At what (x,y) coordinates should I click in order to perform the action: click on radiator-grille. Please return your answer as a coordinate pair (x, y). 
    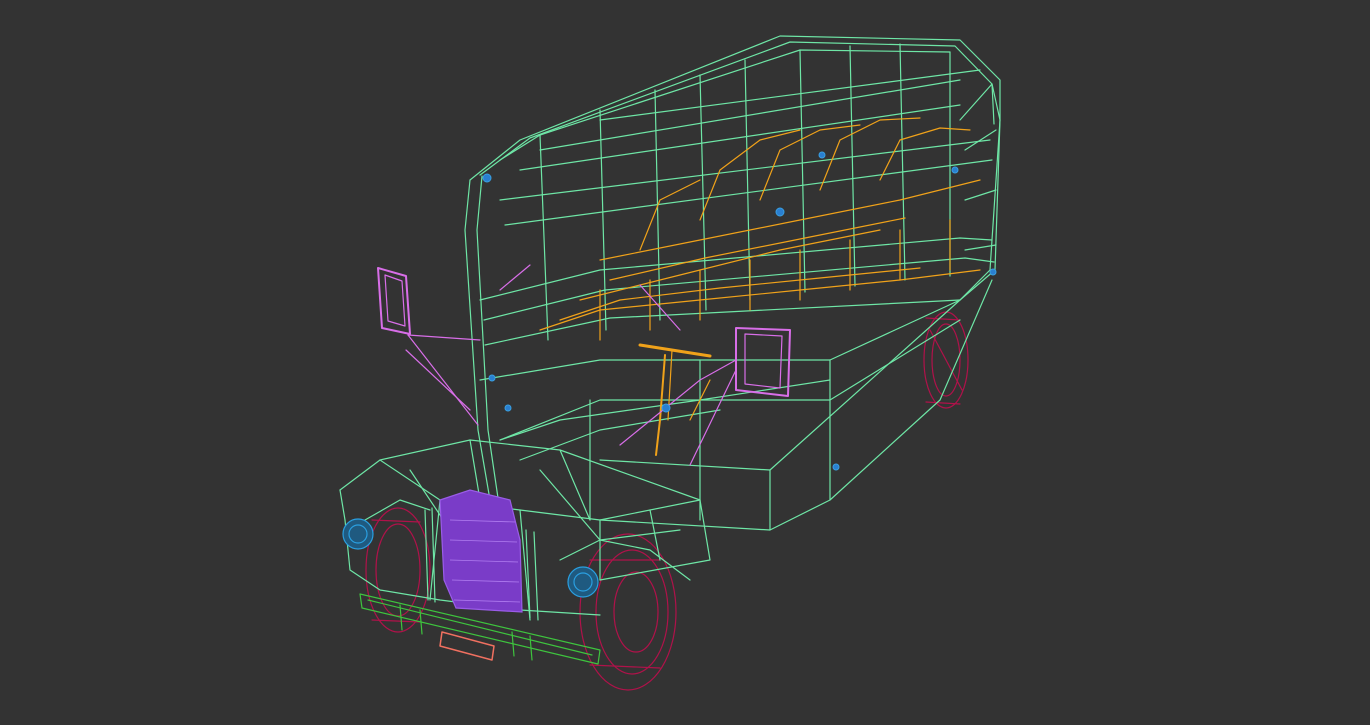
    Looking at the image, I should click on (481, 551).